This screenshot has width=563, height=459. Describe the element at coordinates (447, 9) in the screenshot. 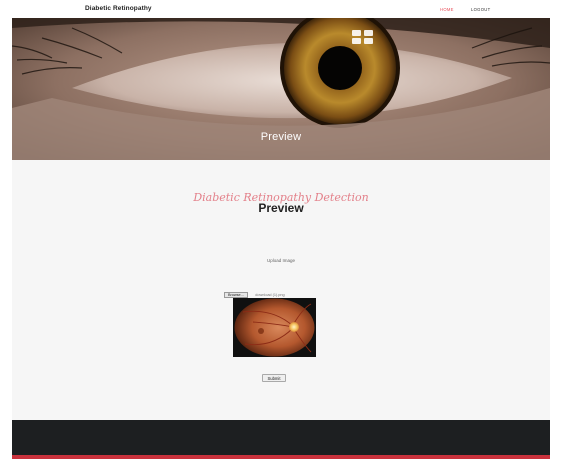

I see `nav-home-link: HOME` at that location.